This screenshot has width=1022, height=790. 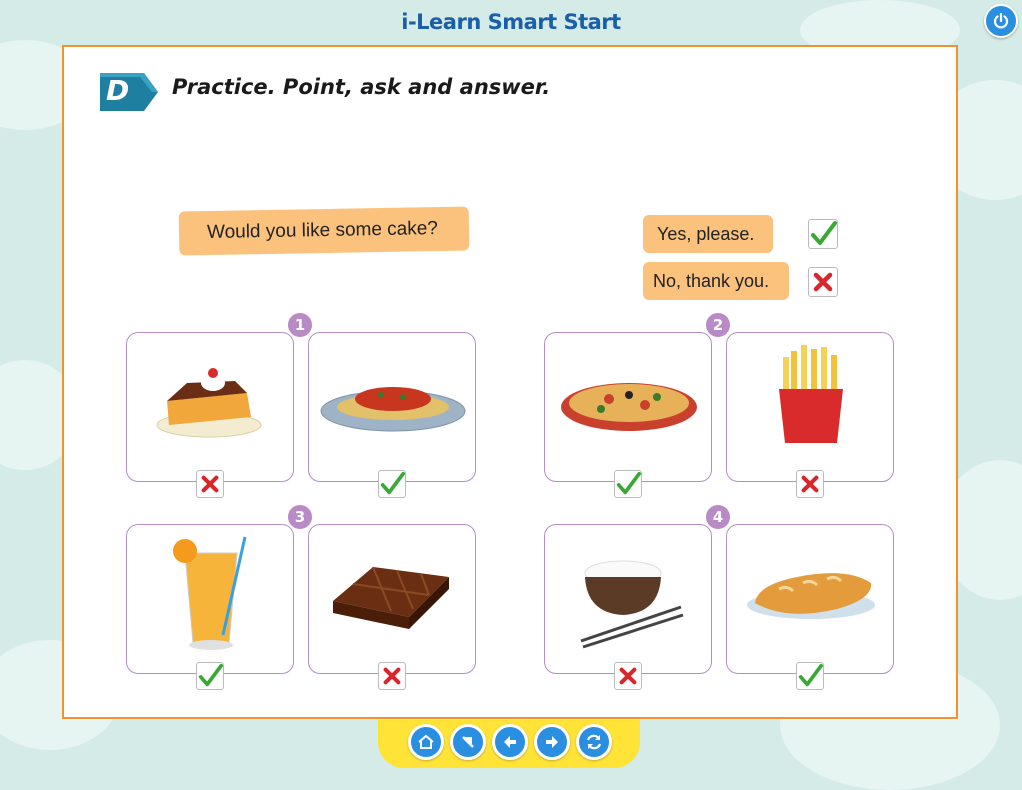 I want to click on yes-bubble: Yes, please., so click(x=708, y=234).